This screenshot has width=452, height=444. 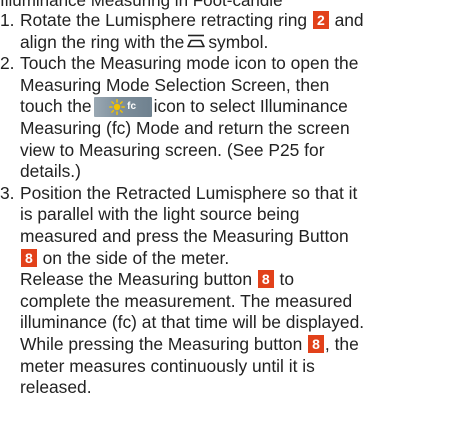 I want to click on step-line: Release the Measuring button 8 to, so click(x=235, y=280).